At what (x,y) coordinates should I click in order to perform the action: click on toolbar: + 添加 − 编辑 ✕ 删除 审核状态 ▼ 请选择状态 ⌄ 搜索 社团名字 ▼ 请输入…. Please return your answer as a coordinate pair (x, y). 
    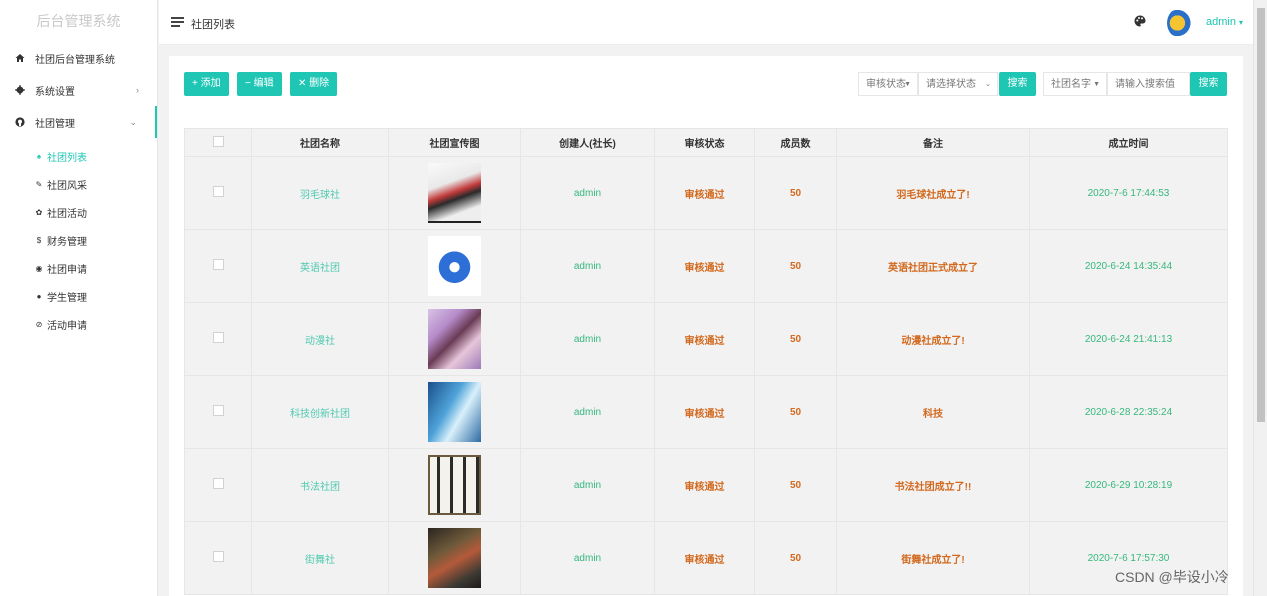
    Looking at the image, I should click on (706, 77).